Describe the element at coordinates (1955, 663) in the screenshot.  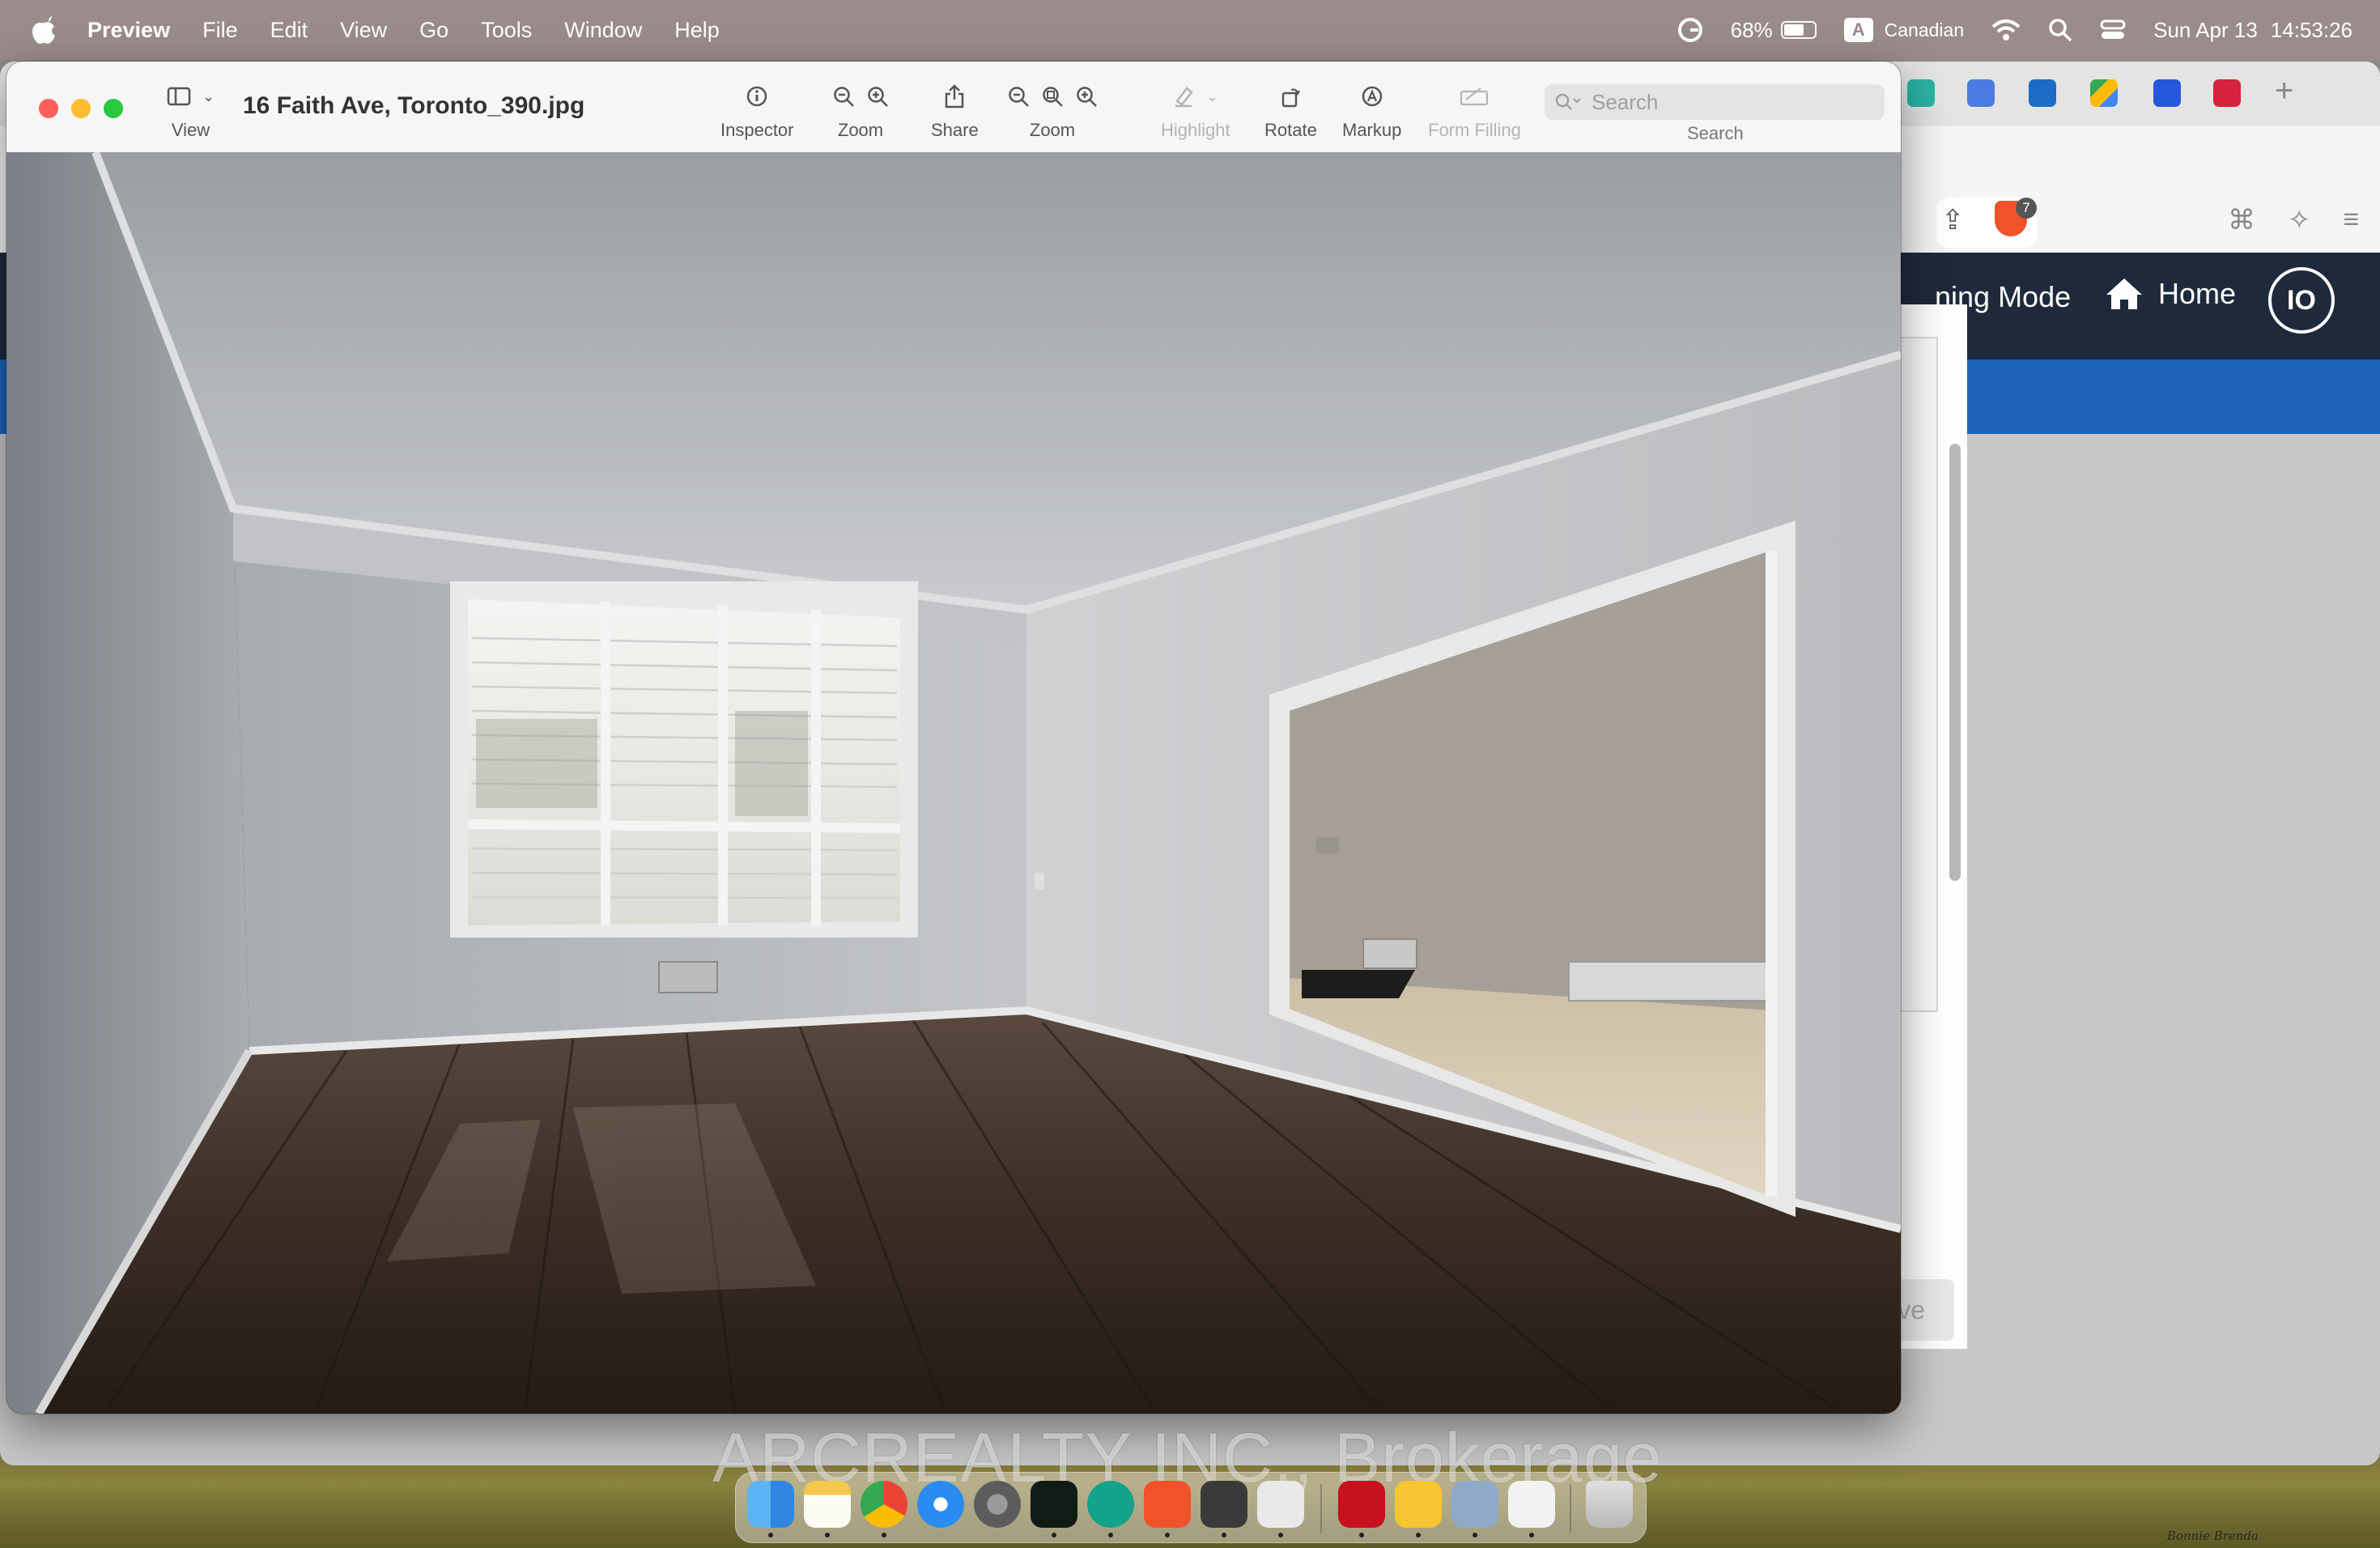
I see `site-scrollbar` at that location.